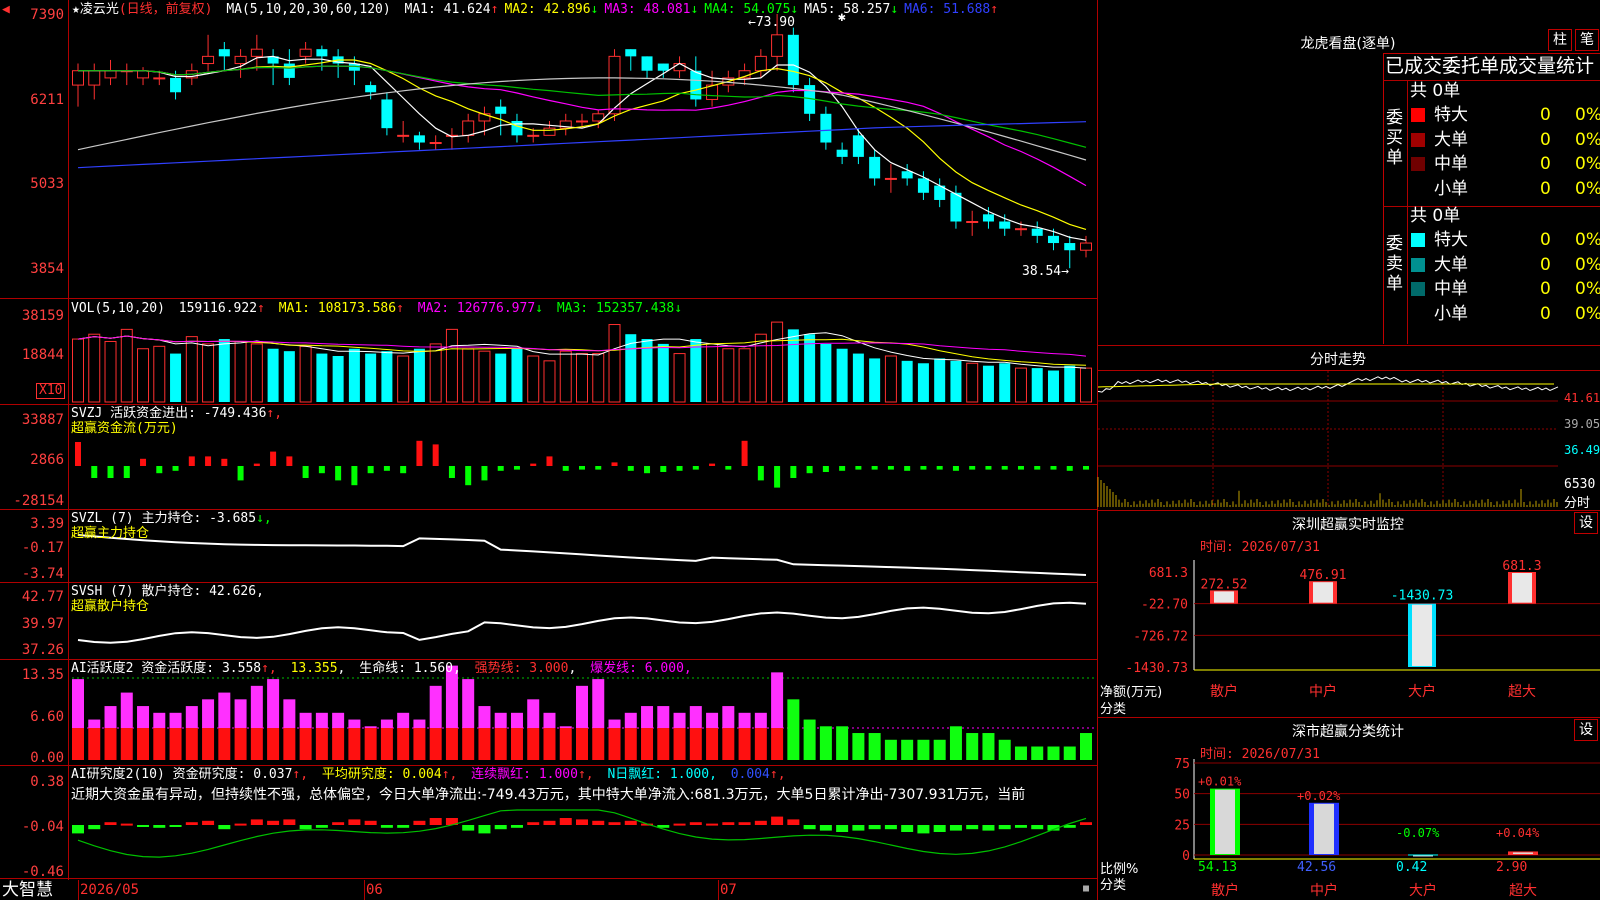  Describe the element at coordinates (1580, 484) in the screenshot. I see `fenshi-vol-axis-0: 6530` at that location.